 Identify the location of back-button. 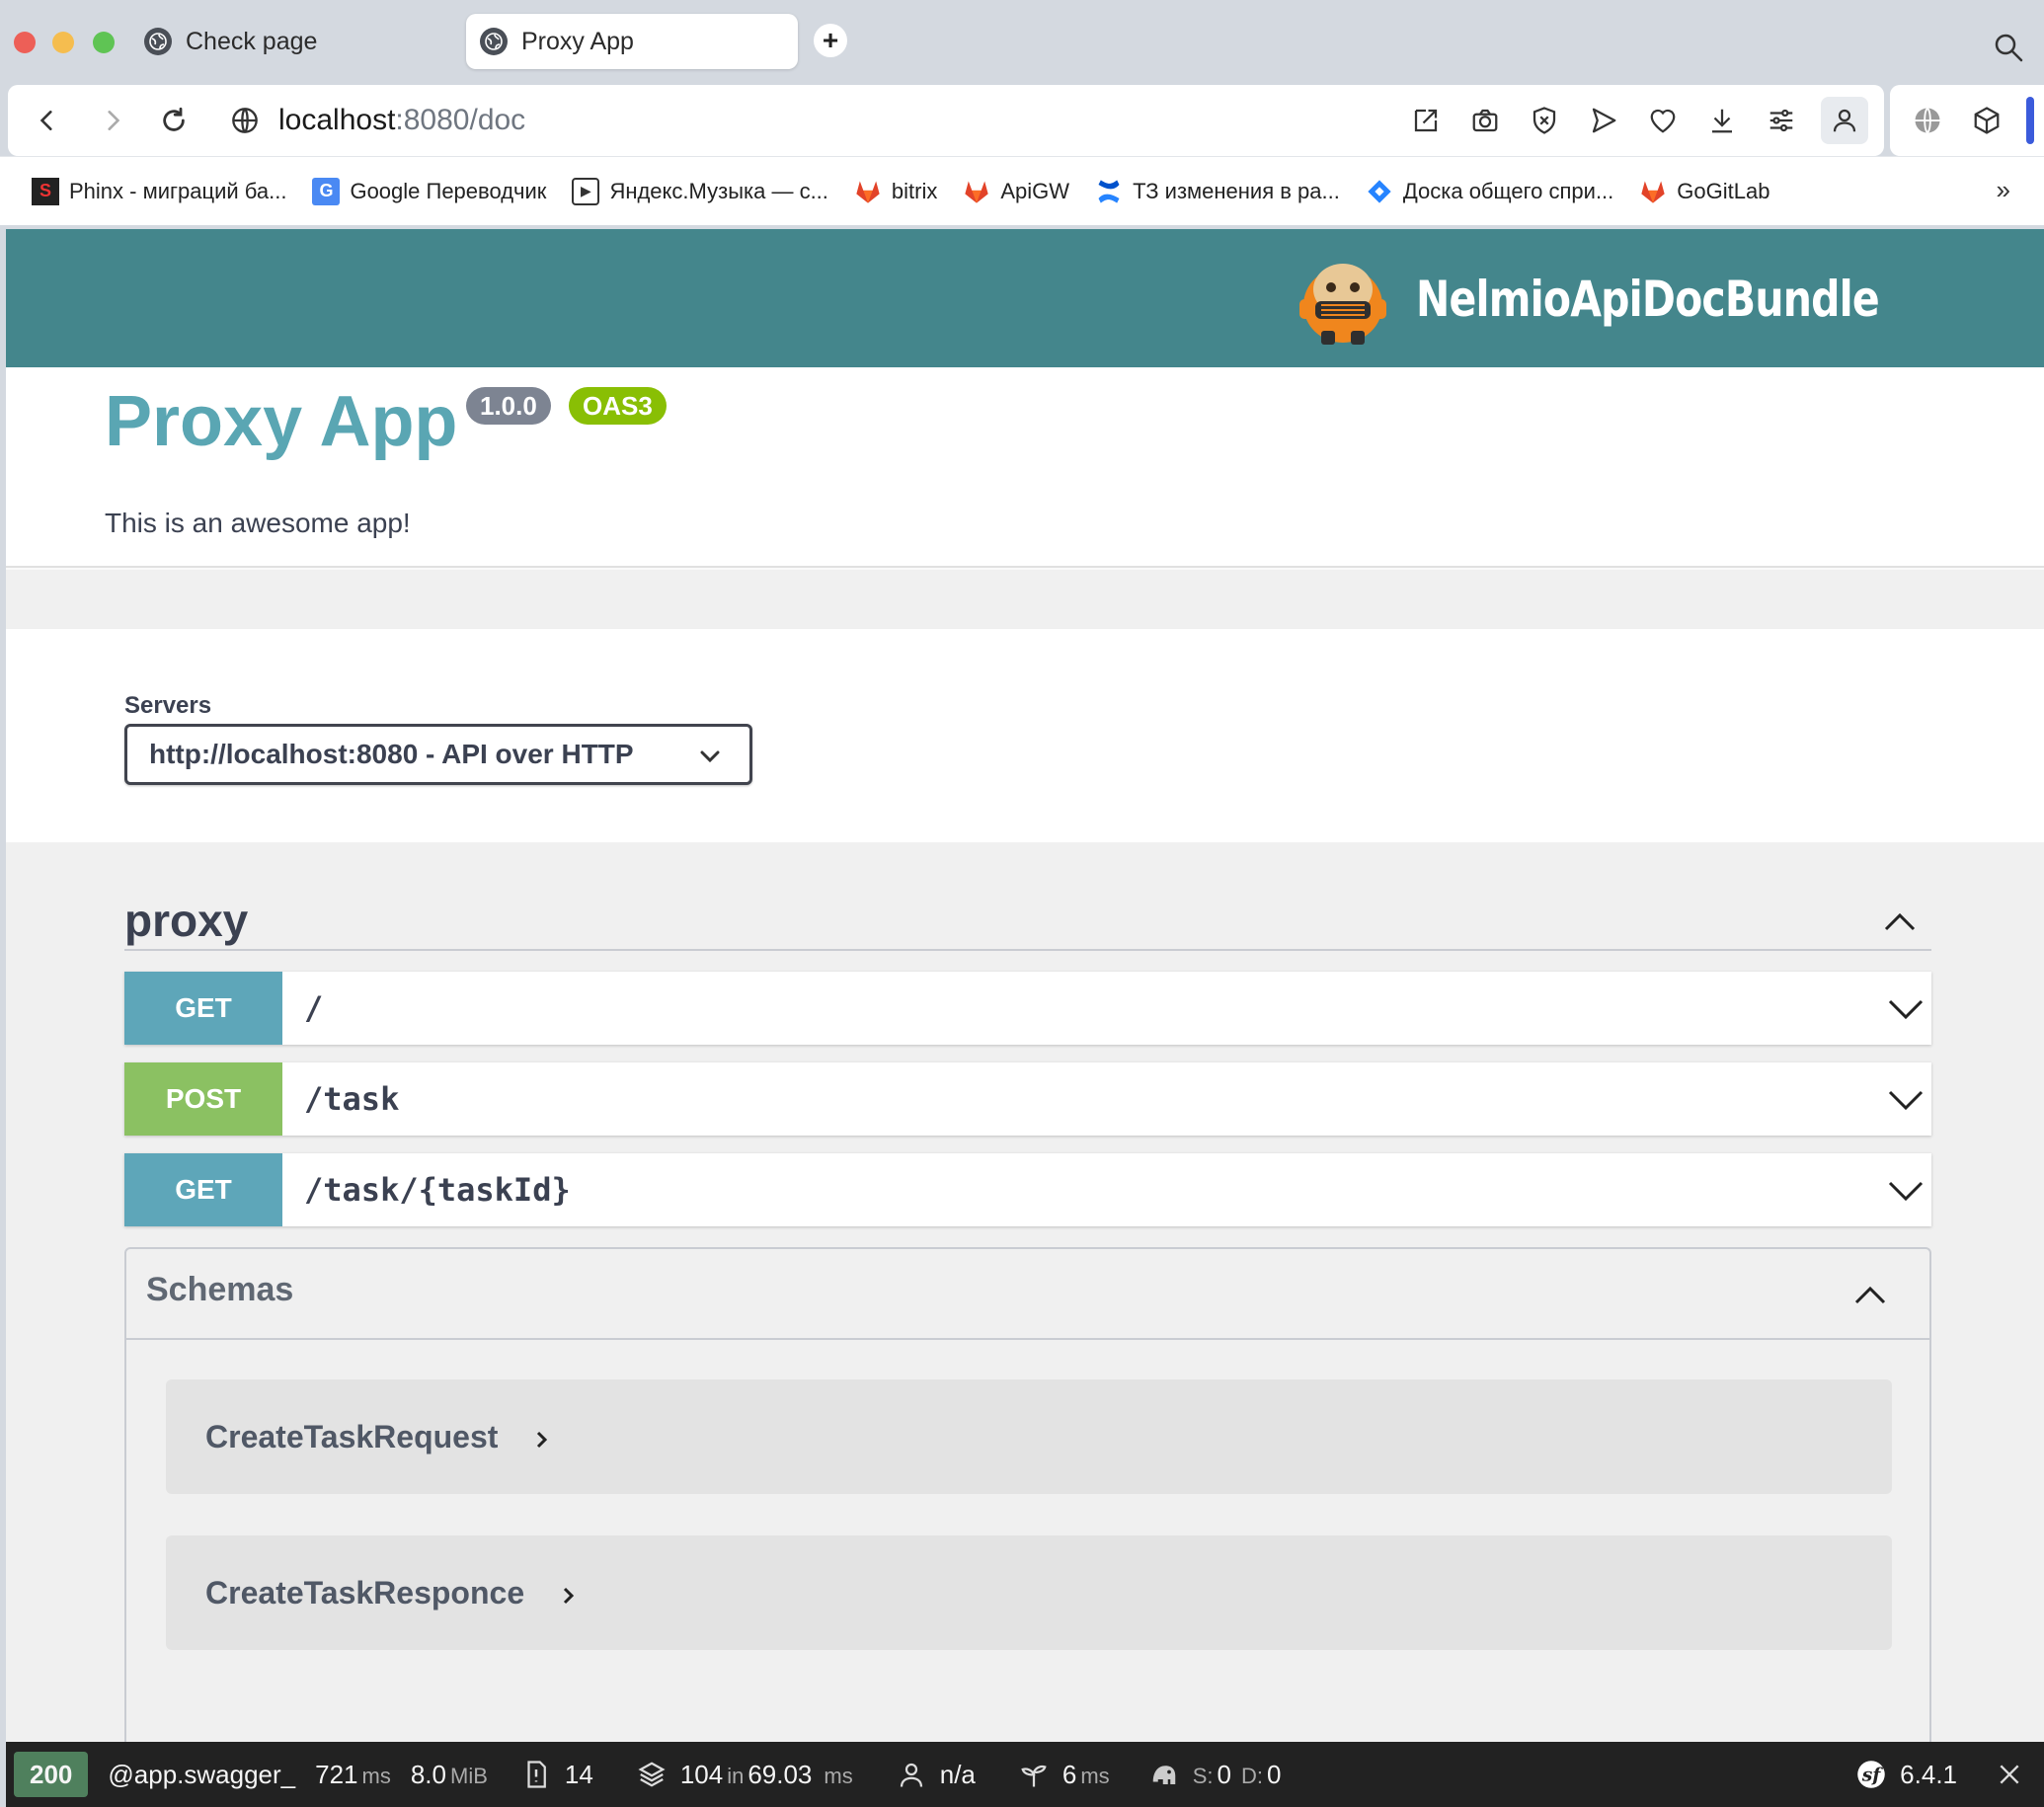
(48, 120).